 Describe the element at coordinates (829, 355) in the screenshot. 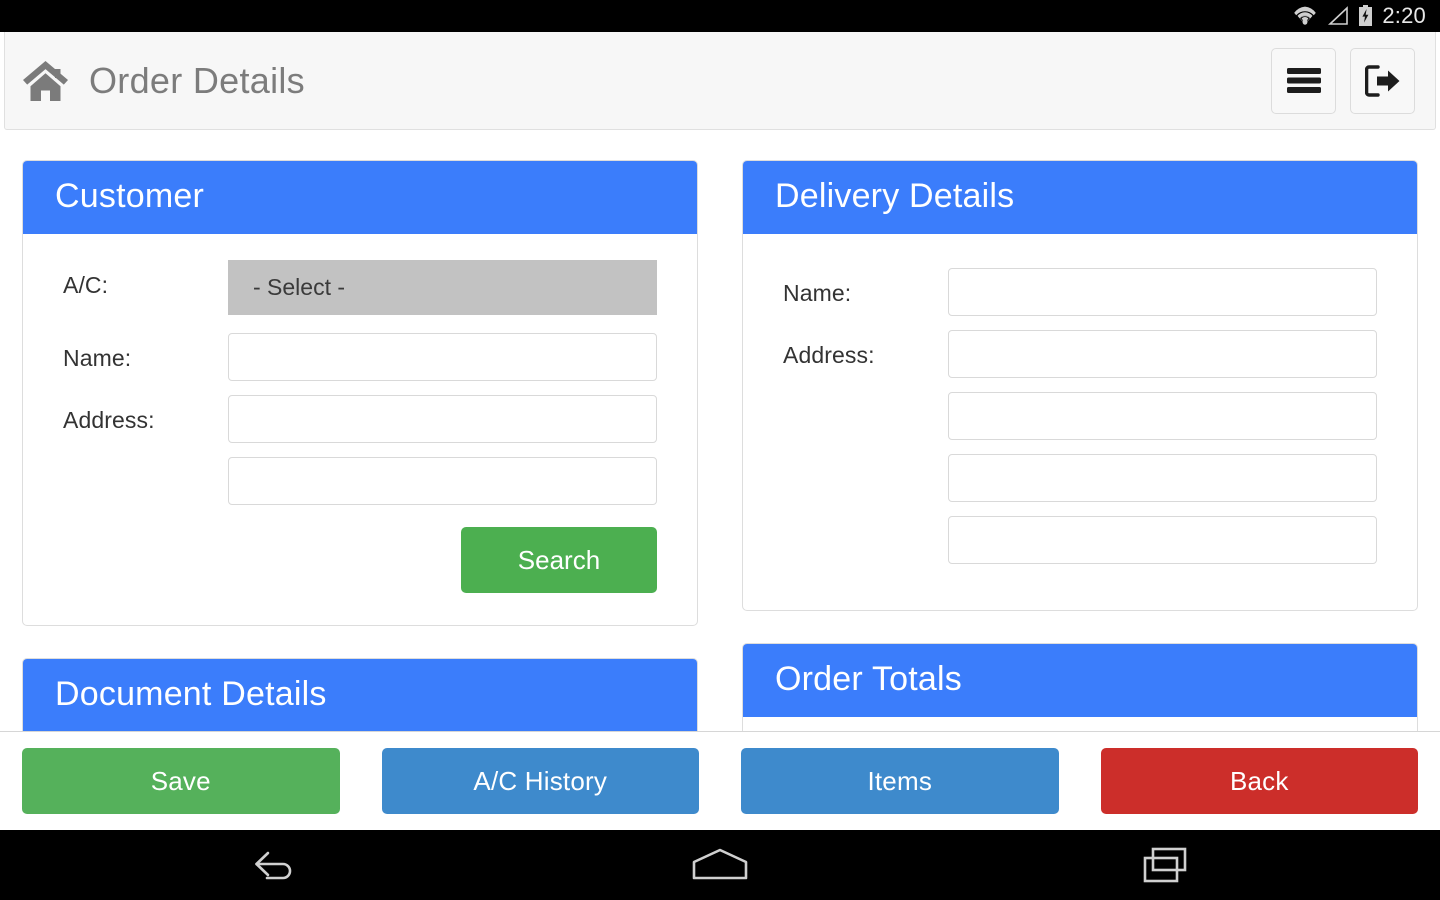

I see `delivery-address-label: Address:` at that location.